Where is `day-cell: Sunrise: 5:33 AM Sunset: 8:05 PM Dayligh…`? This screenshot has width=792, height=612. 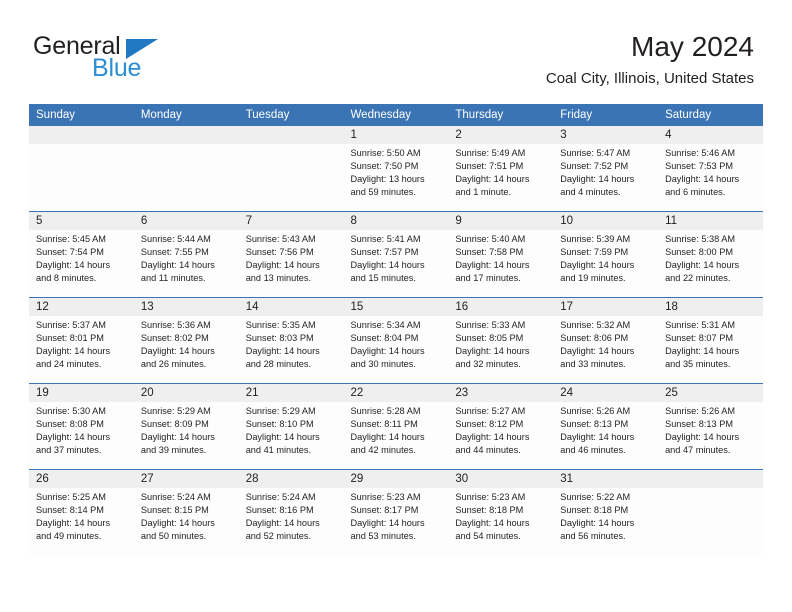
day-cell: Sunrise: 5:33 AM Sunset: 8:05 PM Dayligh… is located at coordinates (501, 350).